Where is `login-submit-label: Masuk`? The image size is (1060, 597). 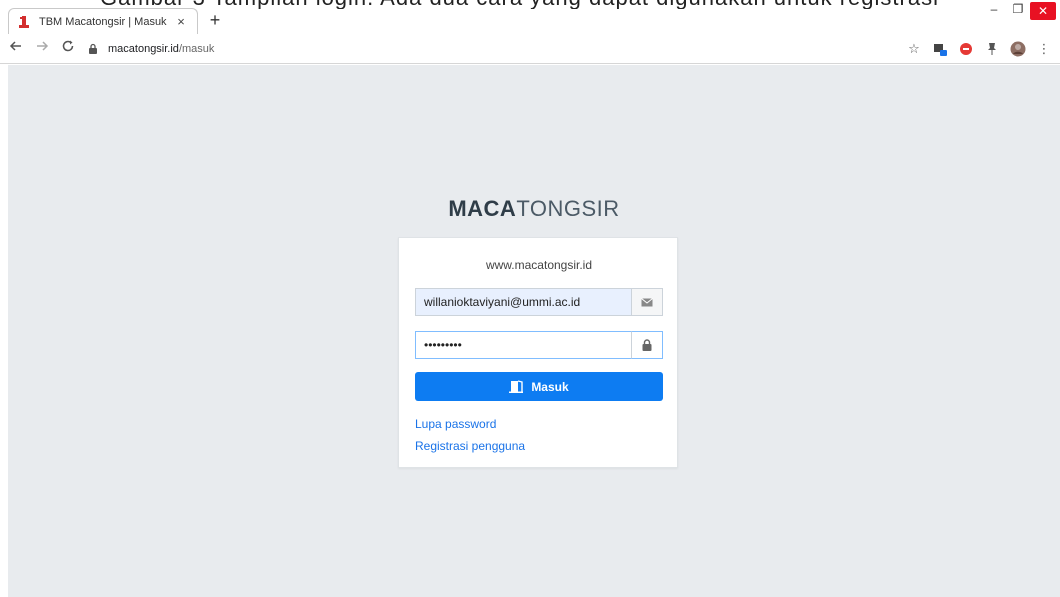 login-submit-label: Masuk is located at coordinates (550, 386).